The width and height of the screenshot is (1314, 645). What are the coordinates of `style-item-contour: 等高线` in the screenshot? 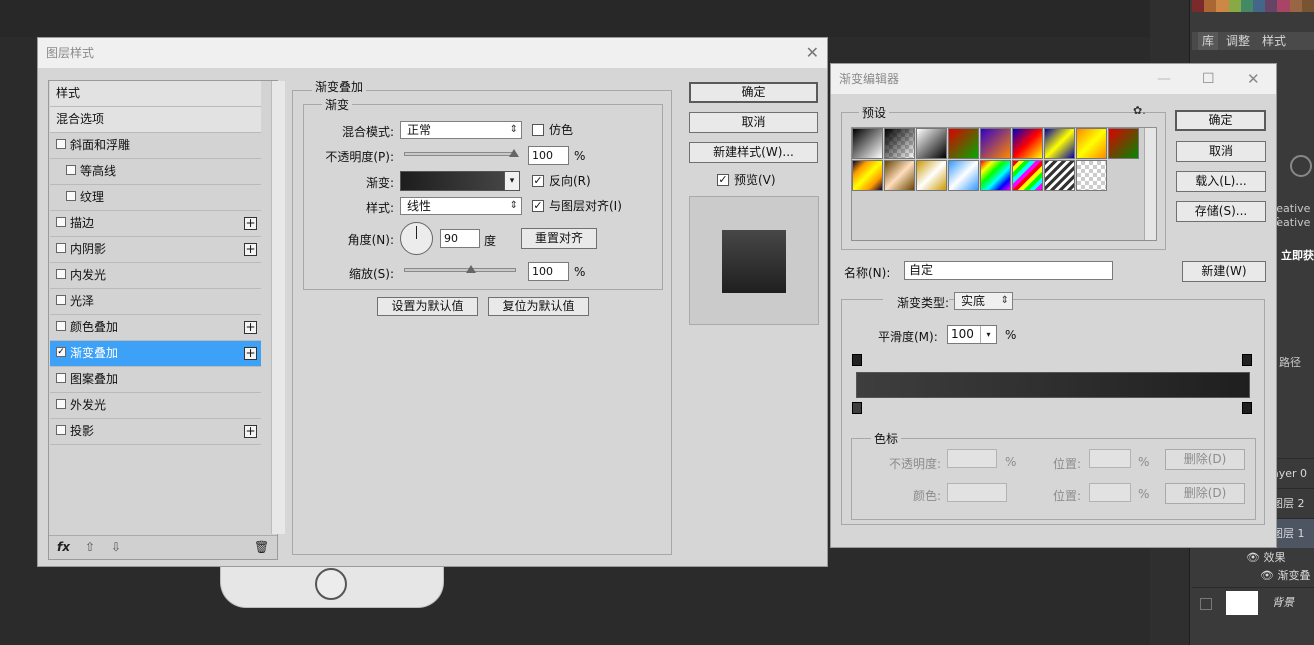 It's located at (155, 172).